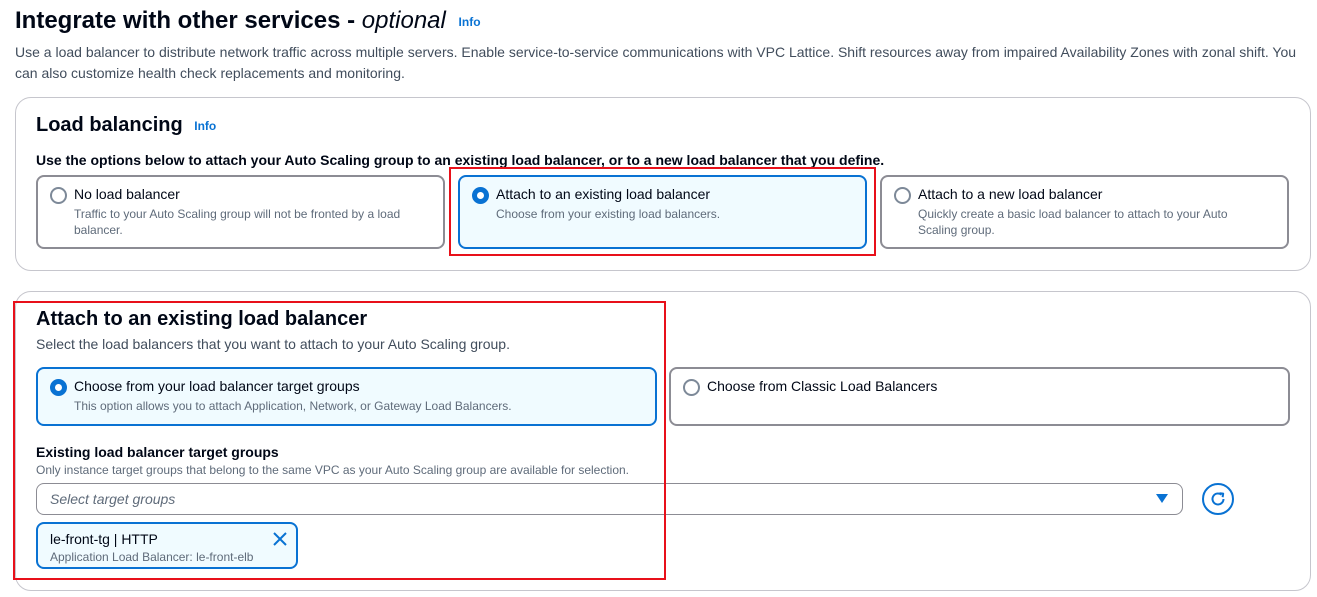 The height and width of the screenshot is (597, 1317). I want to click on close-icon, so click(280, 539).